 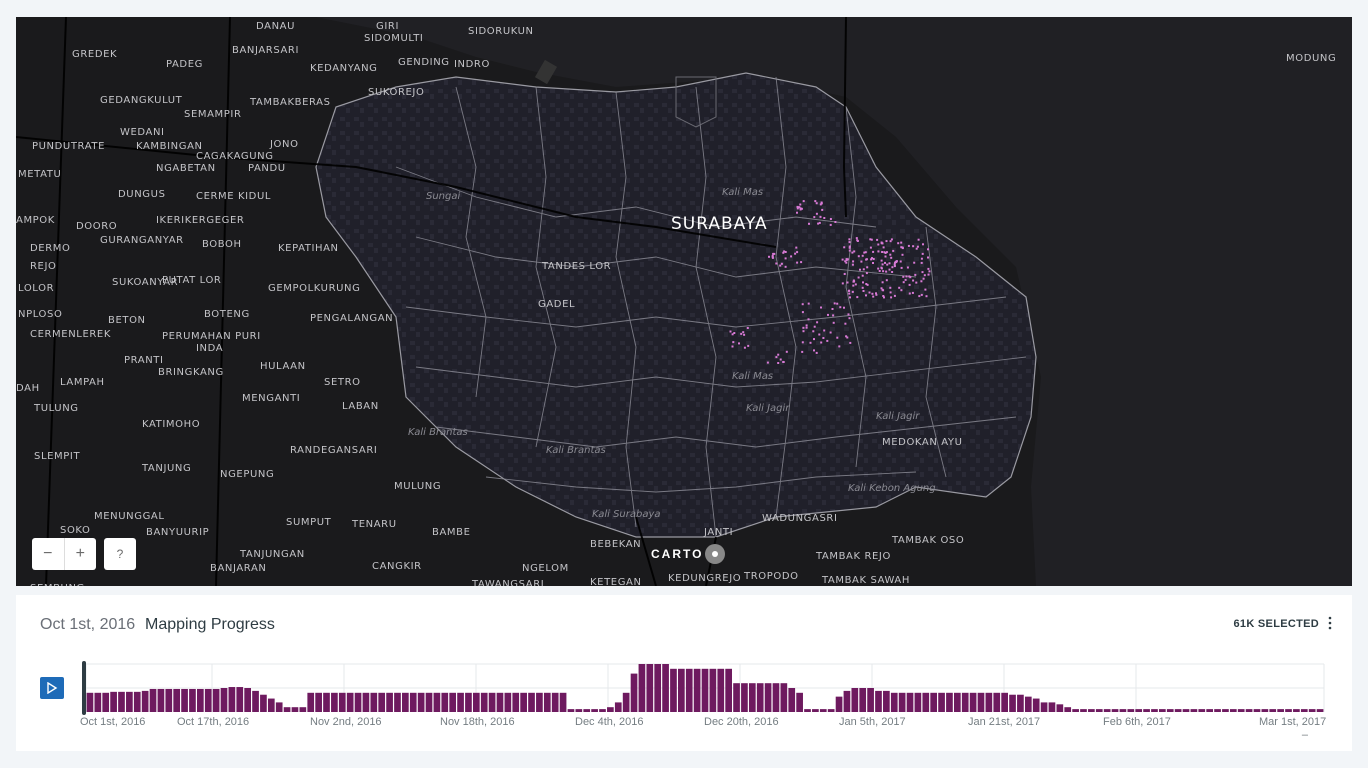 I want to click on help-button: ?, so click(x=120, y=554).